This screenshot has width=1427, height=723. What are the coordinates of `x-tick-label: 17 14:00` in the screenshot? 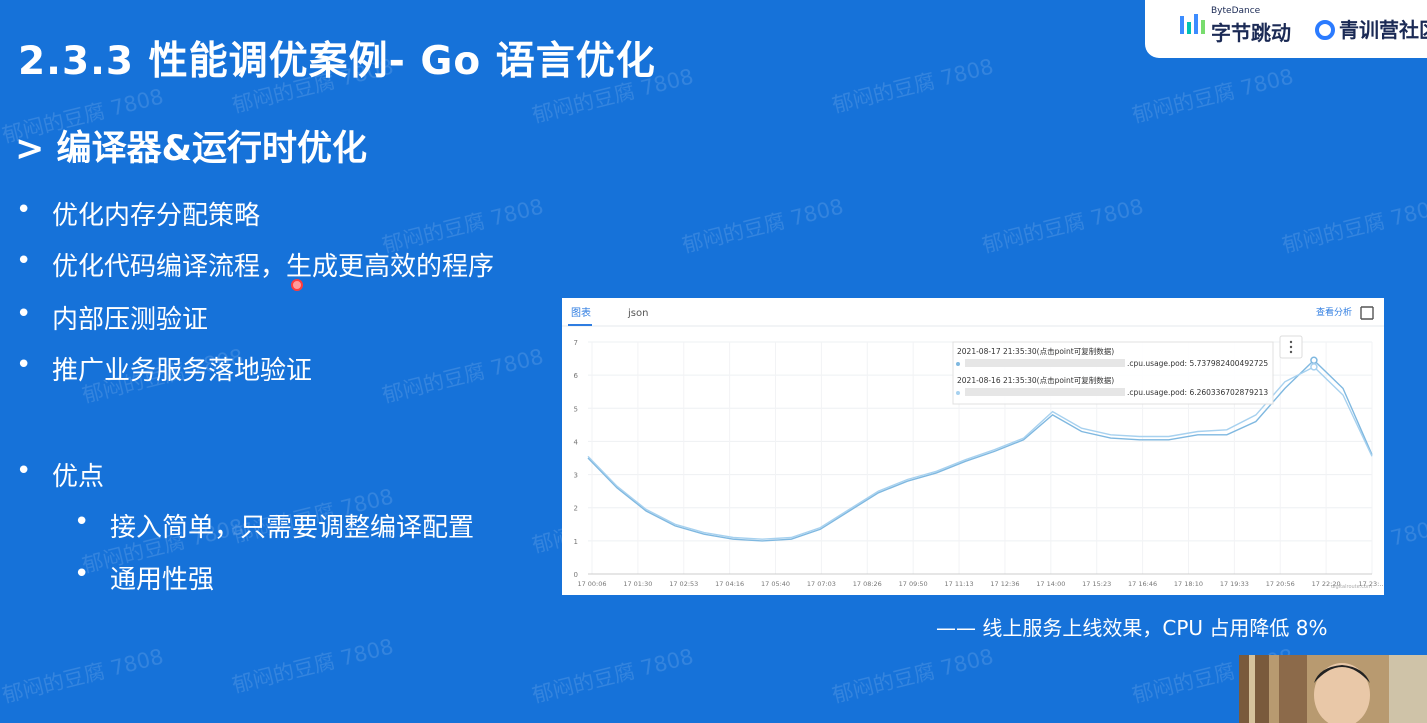 It's located at (1050, 584).